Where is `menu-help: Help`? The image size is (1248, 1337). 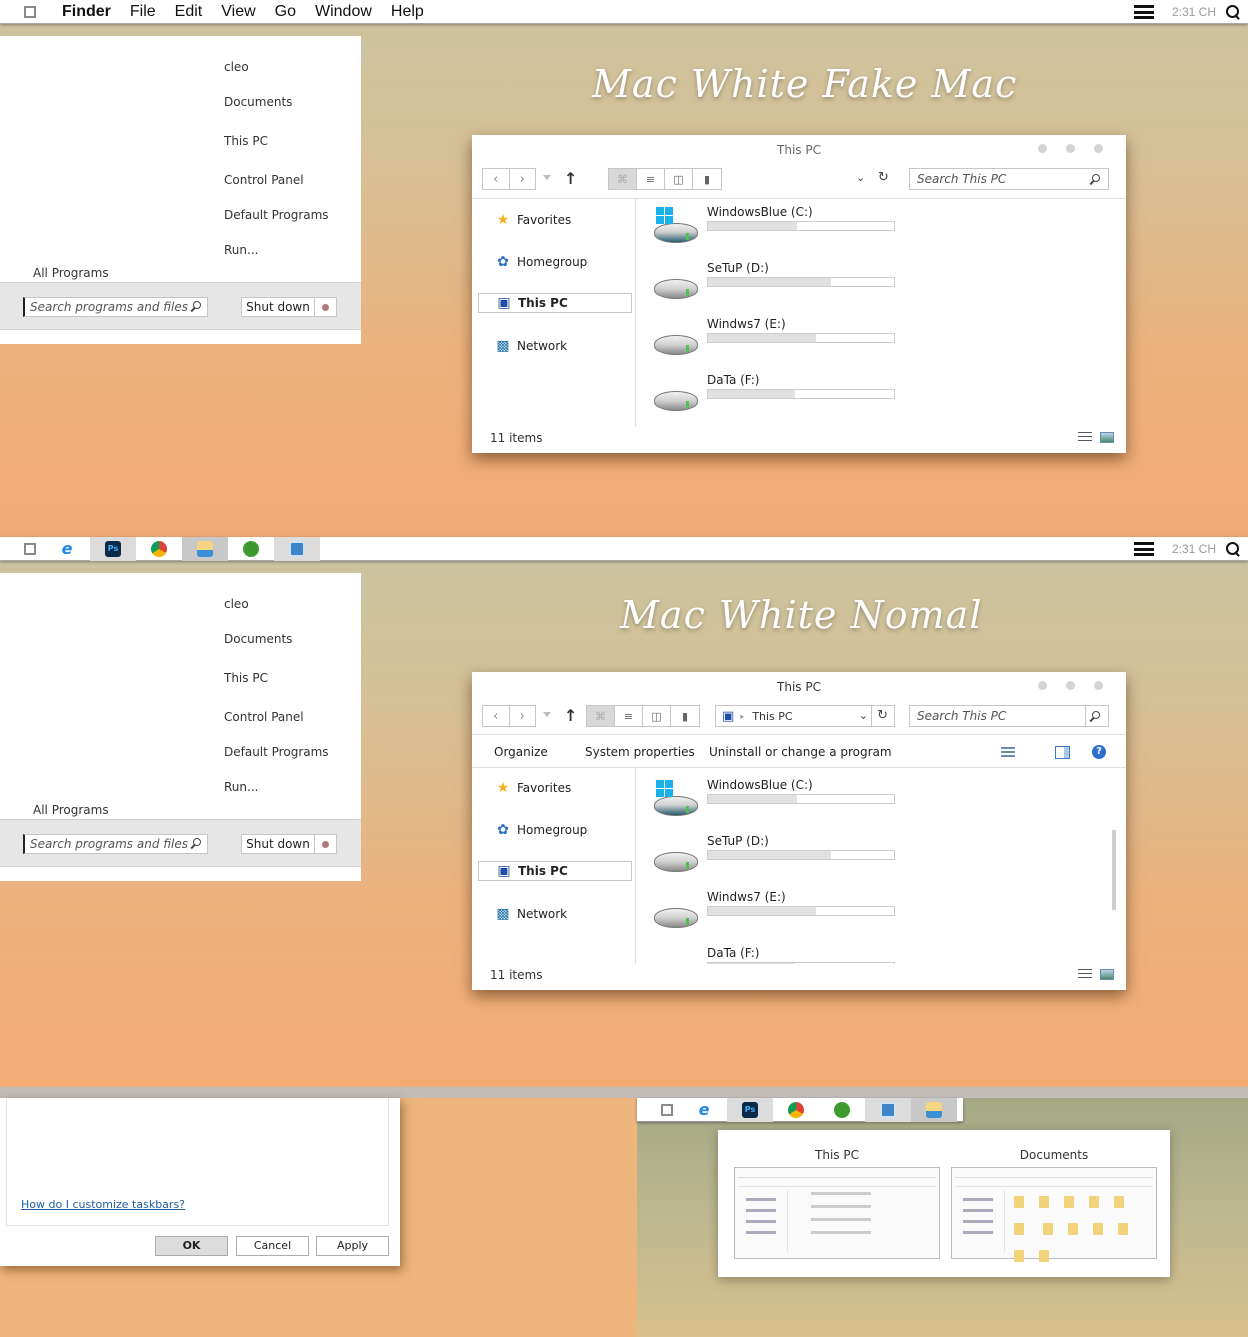 menu-help: Help is located at coordinates (407, 12).